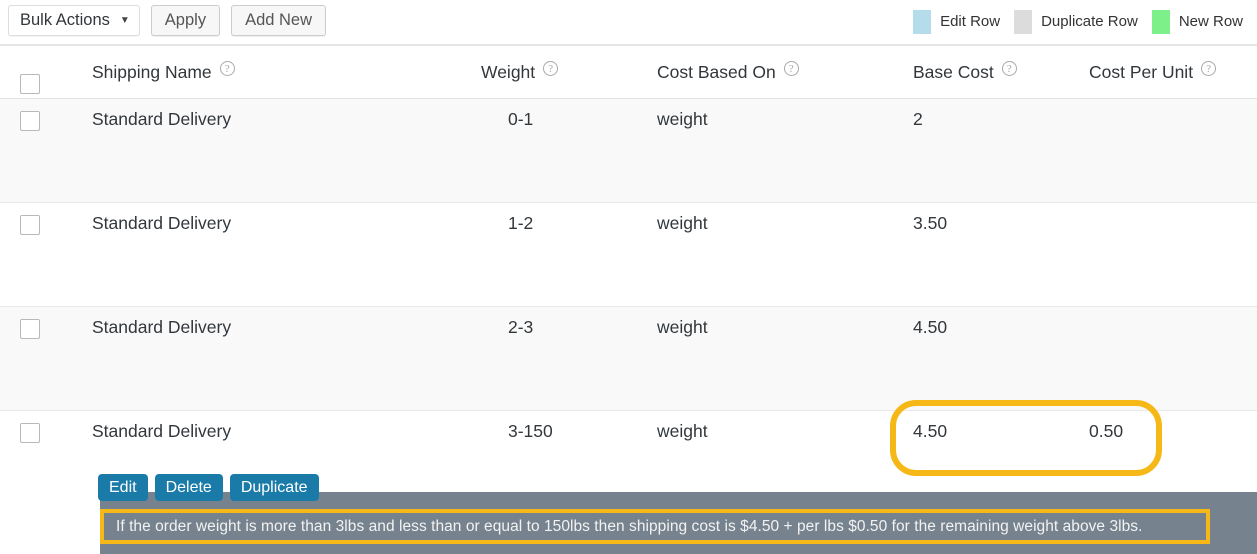 This screenshot has width=1257, height=554. Describe the element at coordinates (185, 20) in the screenshot. I see `apply-button: Apply` at that location.